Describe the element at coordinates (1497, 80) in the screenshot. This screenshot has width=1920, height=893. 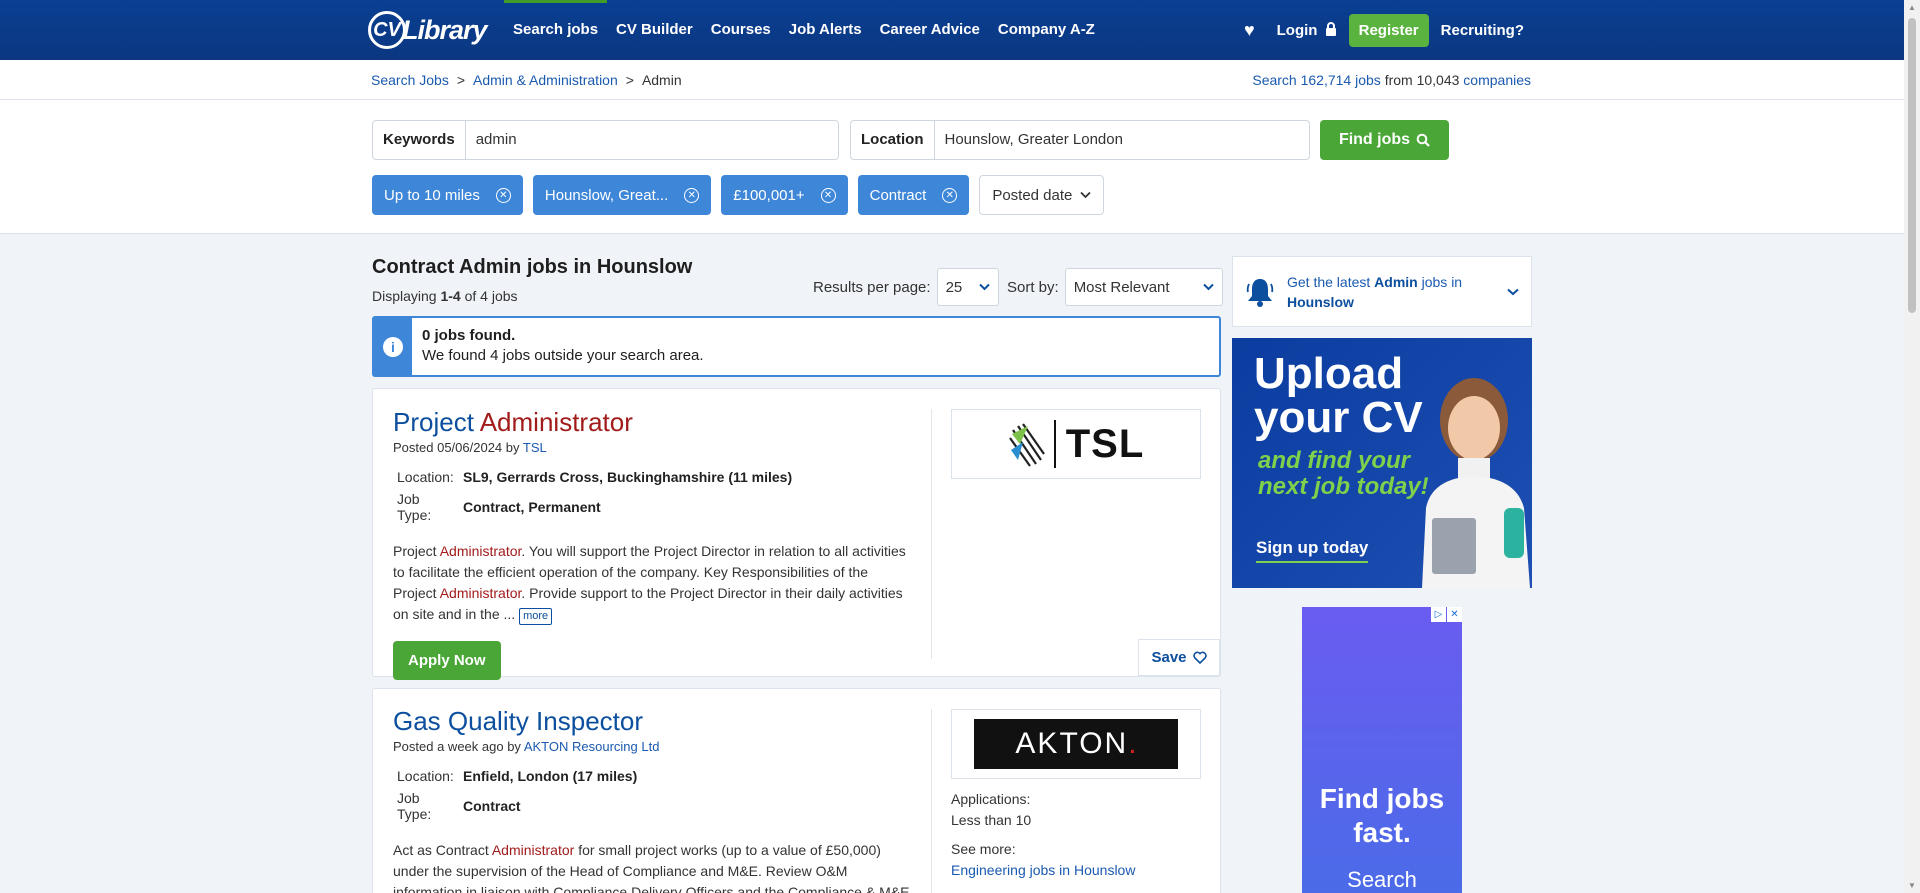
I see `stats-companies-link: companies` at that location.